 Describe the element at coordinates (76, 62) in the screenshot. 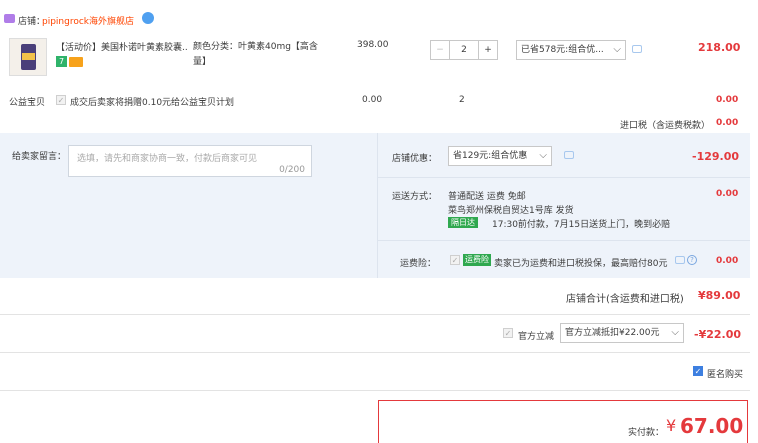

I see `credit-card-icon` at that location.